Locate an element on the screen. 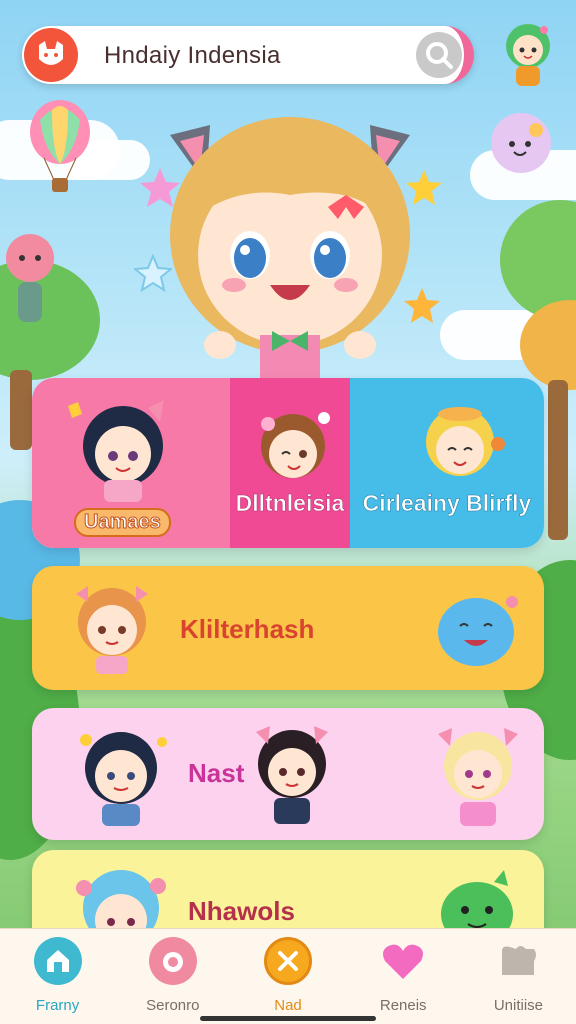 The height and width of the screenshot is (1024, 576). heart-icon is located at coordinates (403, 961).